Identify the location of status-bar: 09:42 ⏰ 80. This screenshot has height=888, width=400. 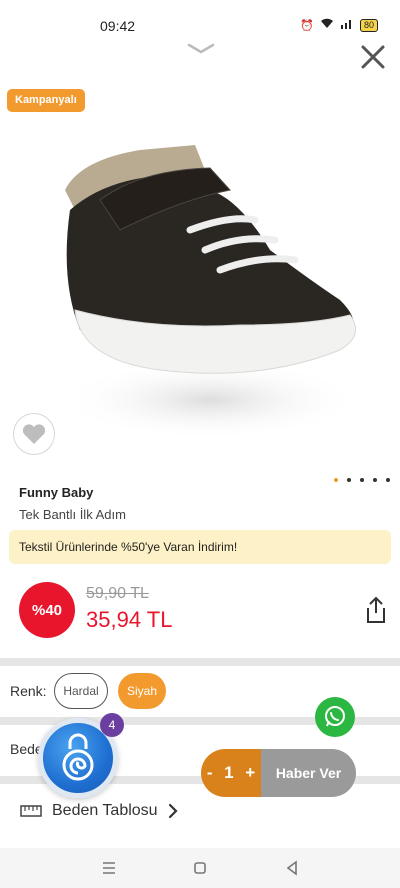
(200, 20).